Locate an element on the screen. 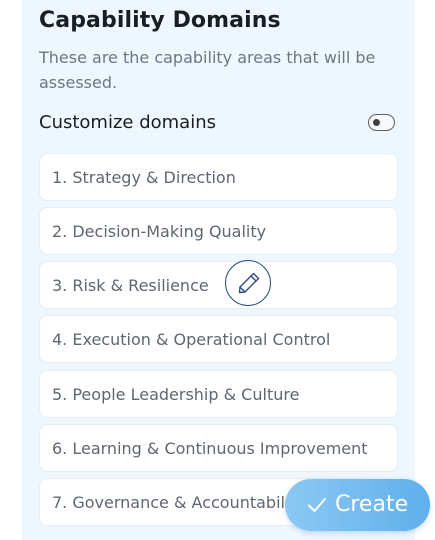  domain-item-label: 7. Governance & Accountability is located at coordinates (179, 502).